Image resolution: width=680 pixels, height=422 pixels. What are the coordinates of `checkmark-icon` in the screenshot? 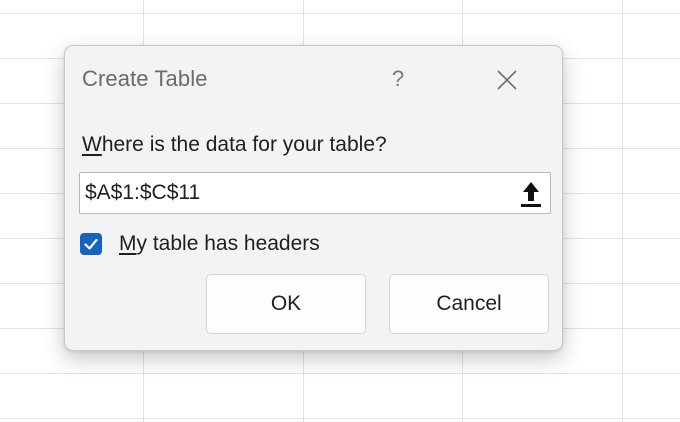 It's located at (91, 244).